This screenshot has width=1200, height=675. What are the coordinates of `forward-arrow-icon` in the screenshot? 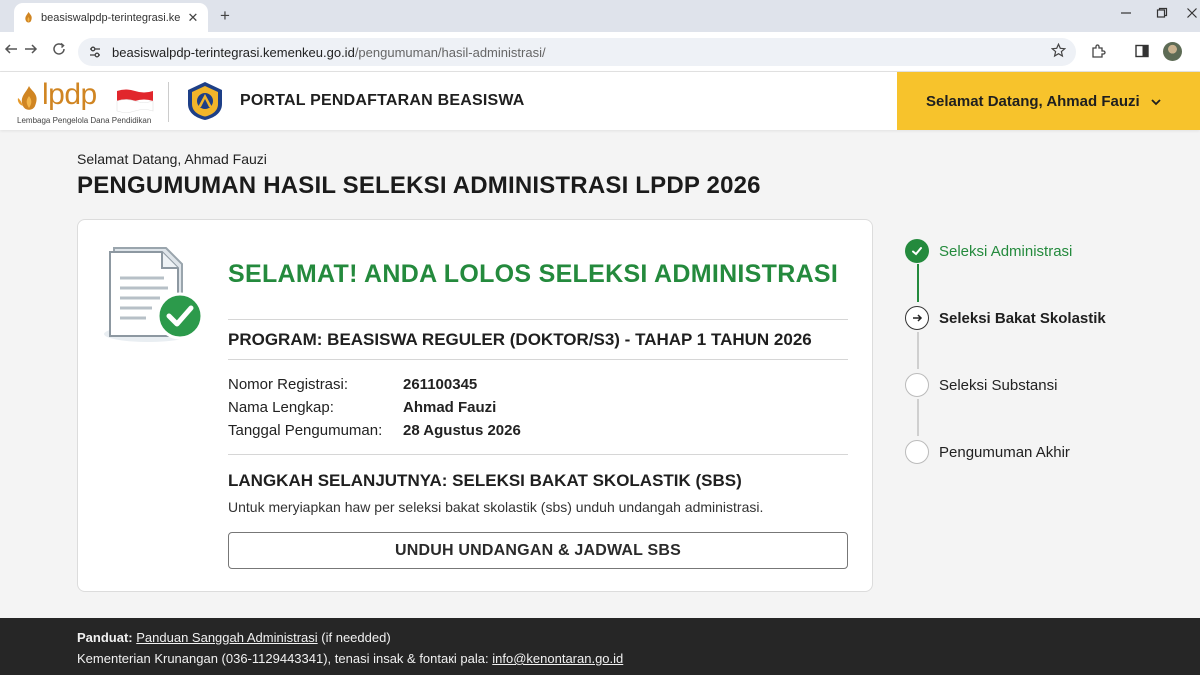 It's located at (31, 51).